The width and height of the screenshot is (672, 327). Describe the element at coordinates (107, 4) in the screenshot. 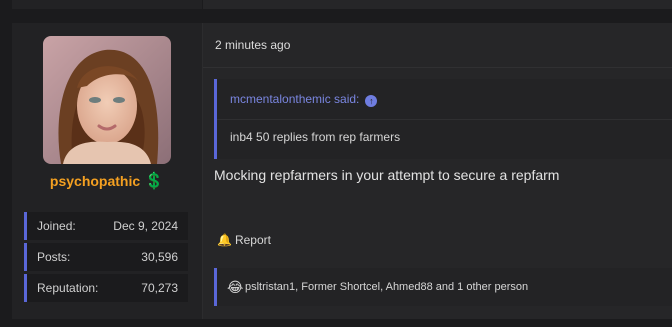

I see `previous-post-left-edge` at that location.